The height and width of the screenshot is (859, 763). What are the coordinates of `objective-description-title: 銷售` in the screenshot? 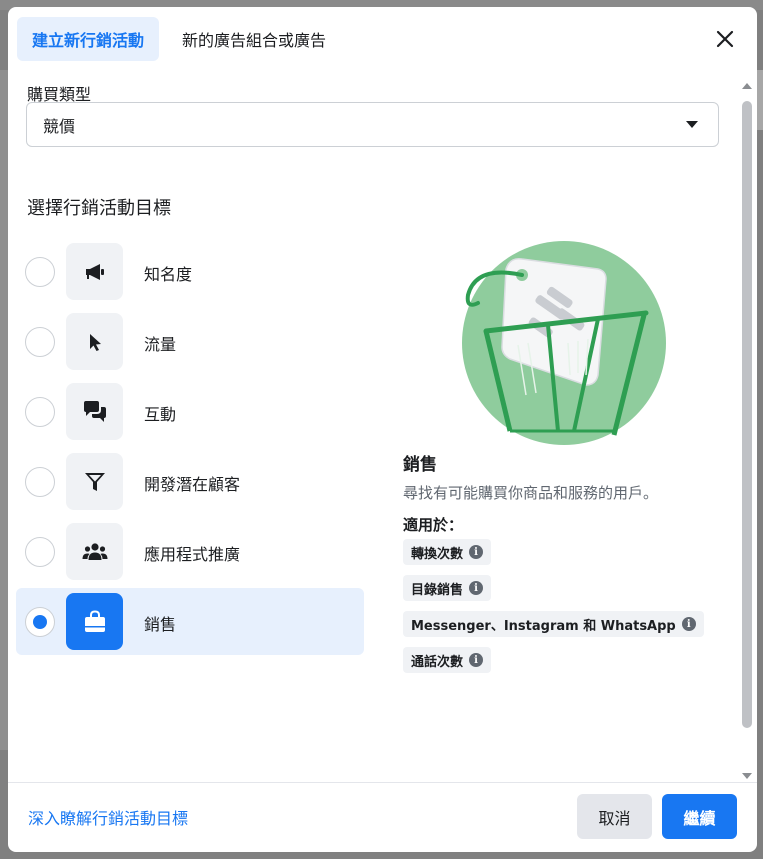 It's located at (420, 465).